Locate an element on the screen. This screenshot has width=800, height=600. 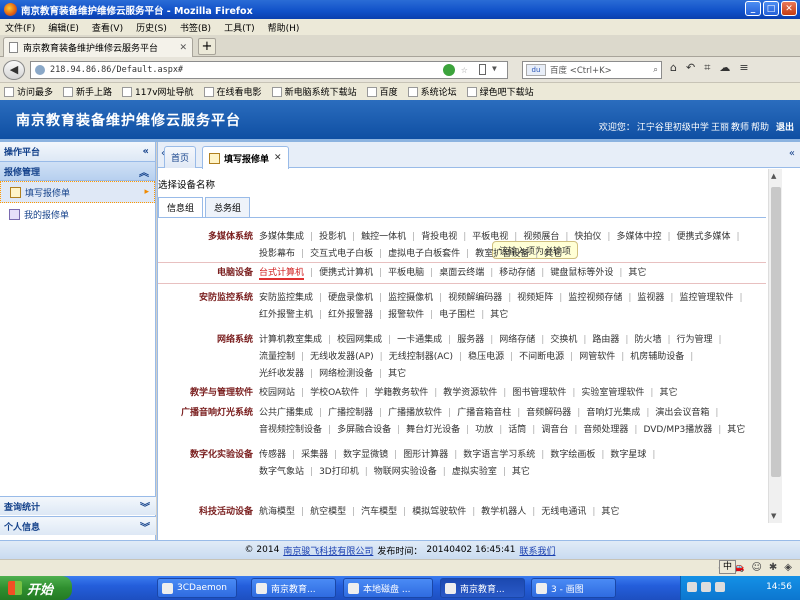
device-option: 采集器 is located at coordinates (314, 455).